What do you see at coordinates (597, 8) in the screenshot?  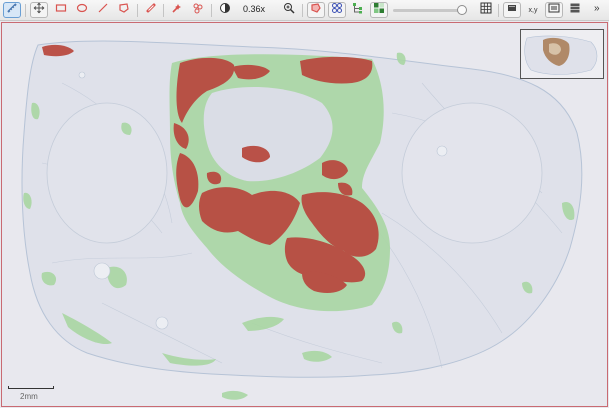 I see `more-icon: »` at bounding box center [597, 8].